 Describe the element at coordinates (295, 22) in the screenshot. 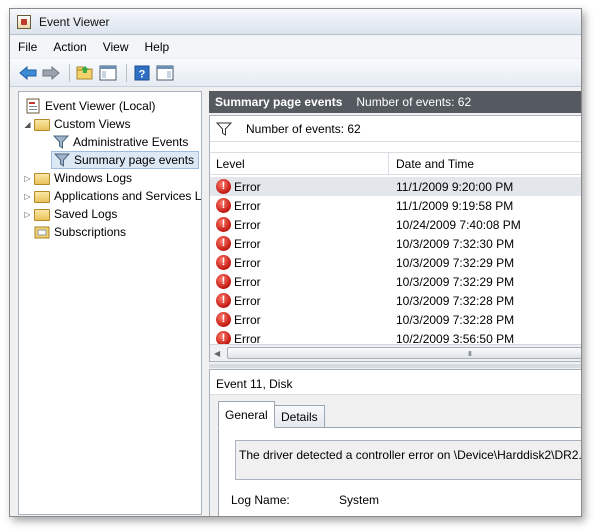

I see `title-bar: Event Viewer` at that location.